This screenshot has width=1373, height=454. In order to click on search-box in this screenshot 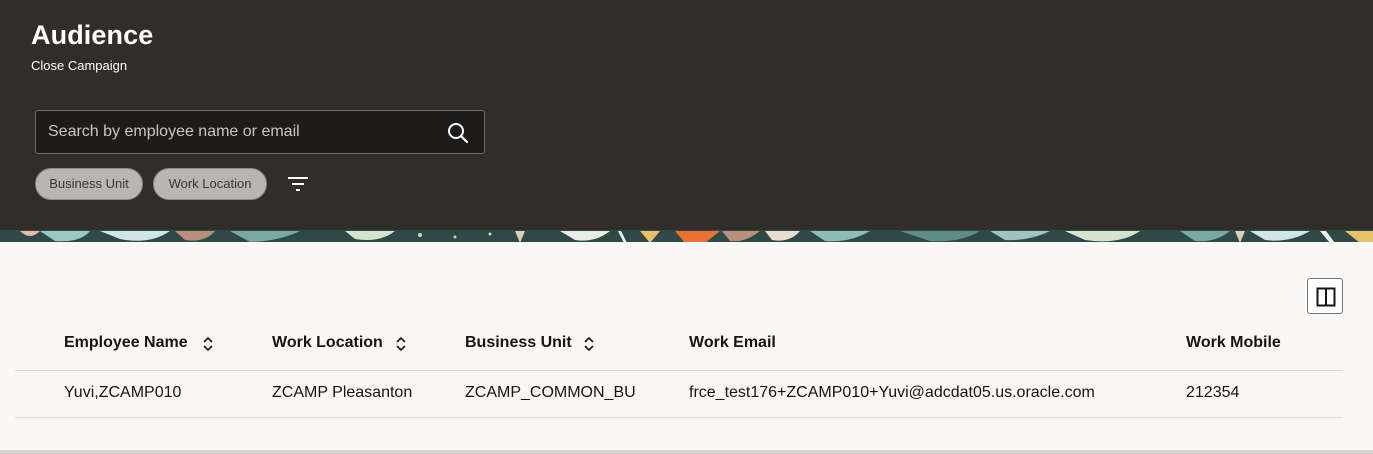, I will do `click(260, 132)`.